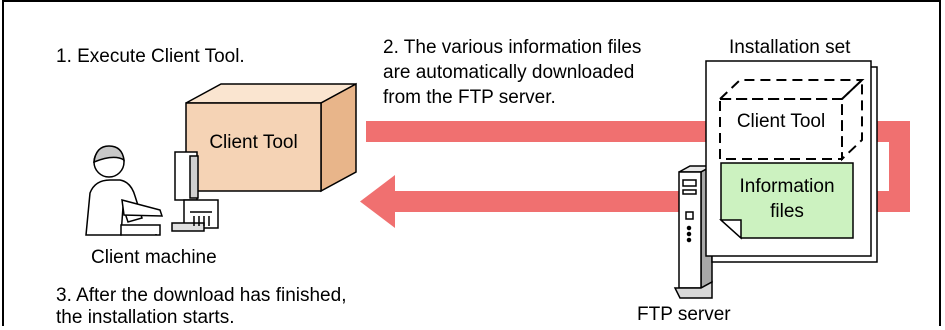  I want to click on client-tool-dashed-label: Client Tool, so click(781, 121).